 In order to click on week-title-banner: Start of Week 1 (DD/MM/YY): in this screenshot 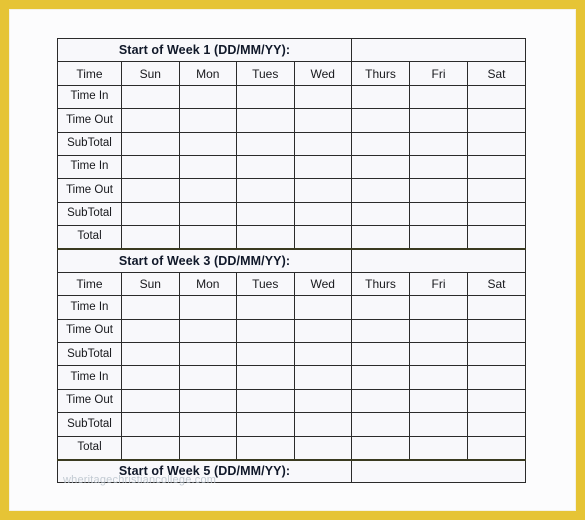, I will do `click(204, 50)`.